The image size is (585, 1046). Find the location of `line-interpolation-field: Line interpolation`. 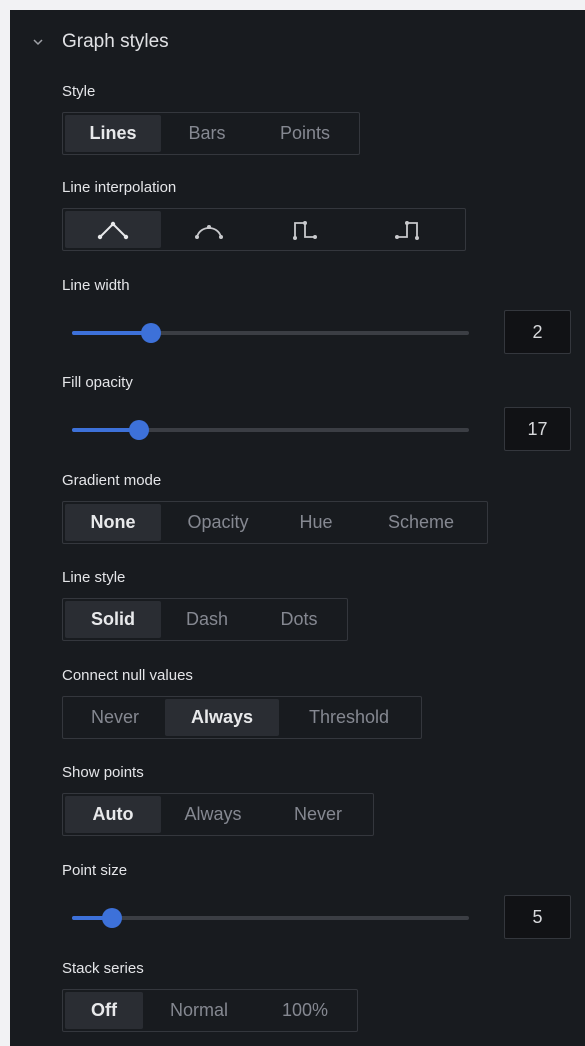

line-interpolation-field: Line interpolation is located at coordinates (264, 214).